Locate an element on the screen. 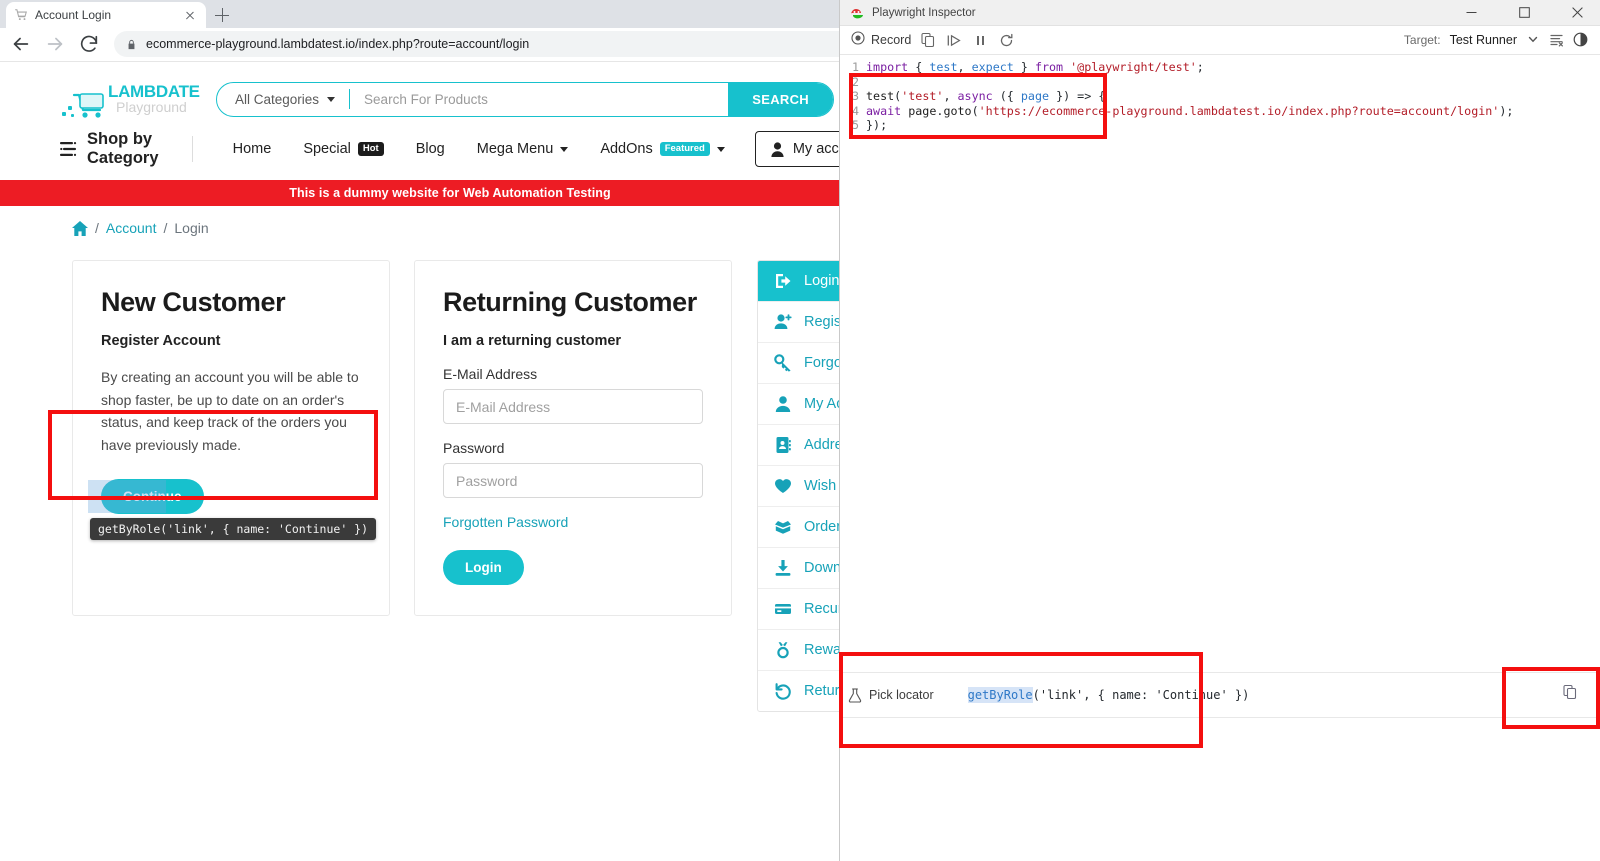 The width and height of the screenshot is (1600, 861). maximize-icon is located at coordinates (1524, 13).